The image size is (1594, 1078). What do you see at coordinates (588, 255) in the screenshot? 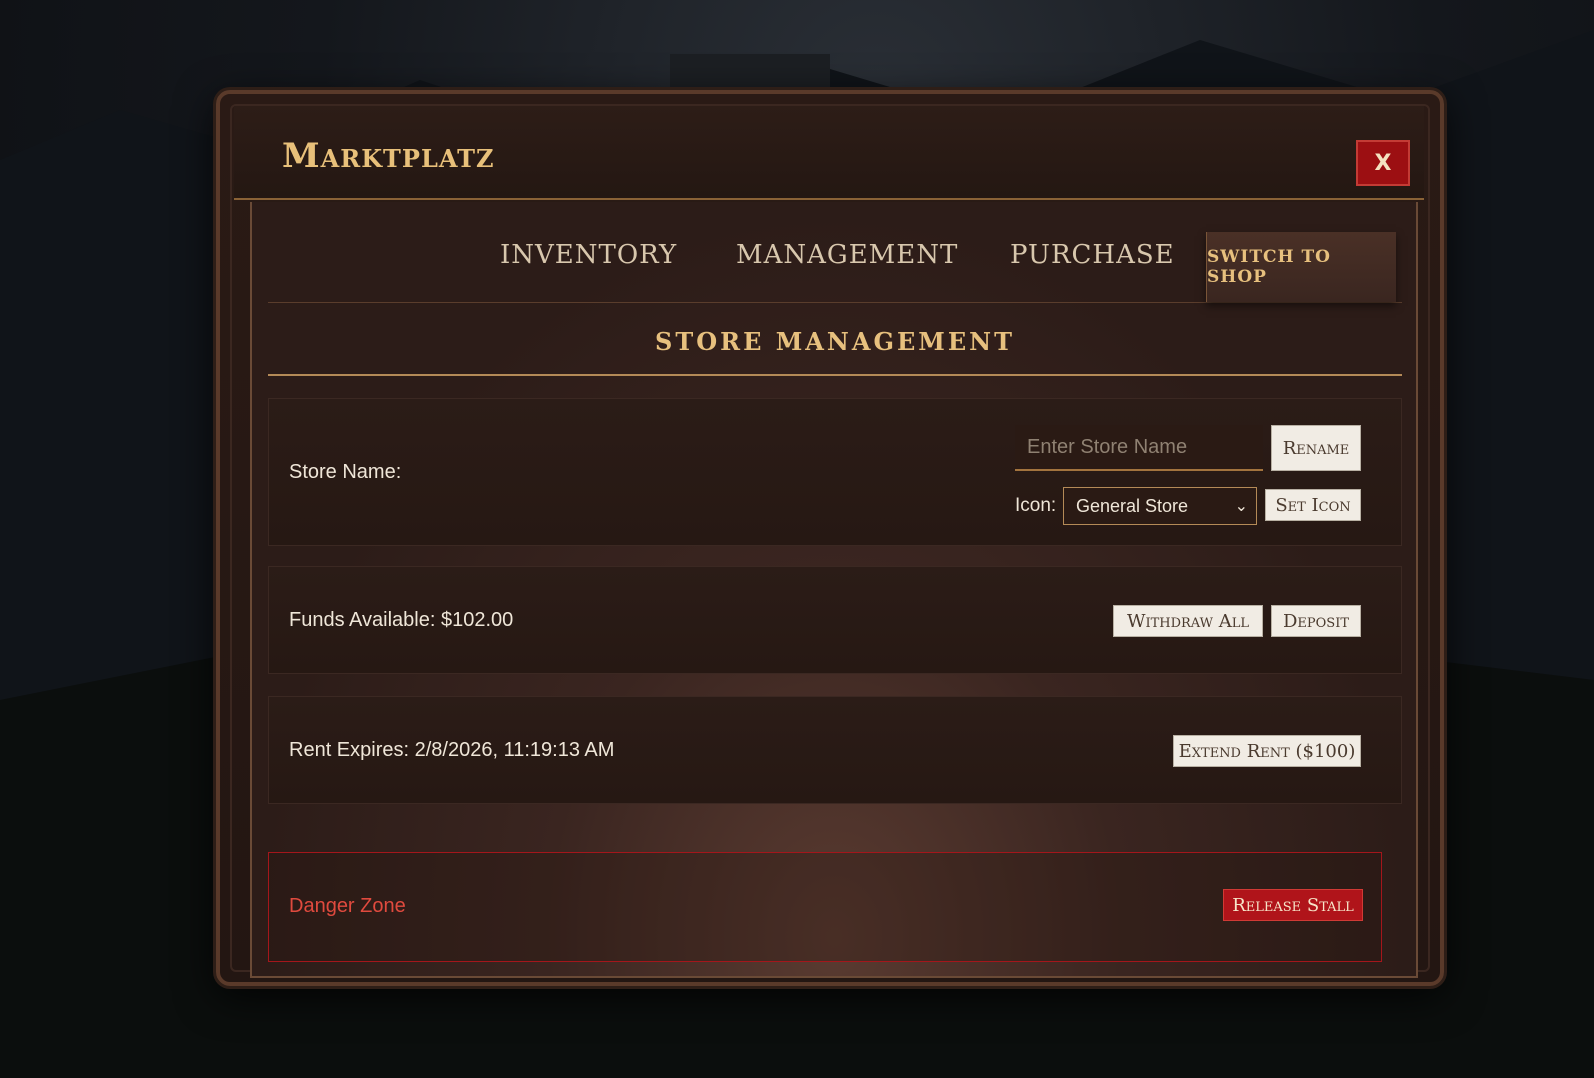
I see `tab-inventory: INVENTORY` at bounding box center [588, 255].